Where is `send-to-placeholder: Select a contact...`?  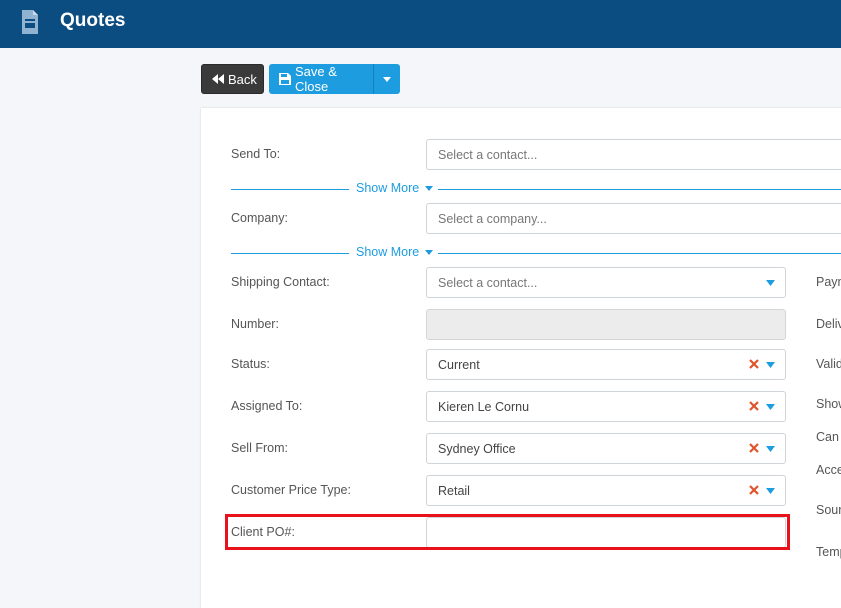
send-to-placeholder: Select a contact... is located at coordinates (488, 154).